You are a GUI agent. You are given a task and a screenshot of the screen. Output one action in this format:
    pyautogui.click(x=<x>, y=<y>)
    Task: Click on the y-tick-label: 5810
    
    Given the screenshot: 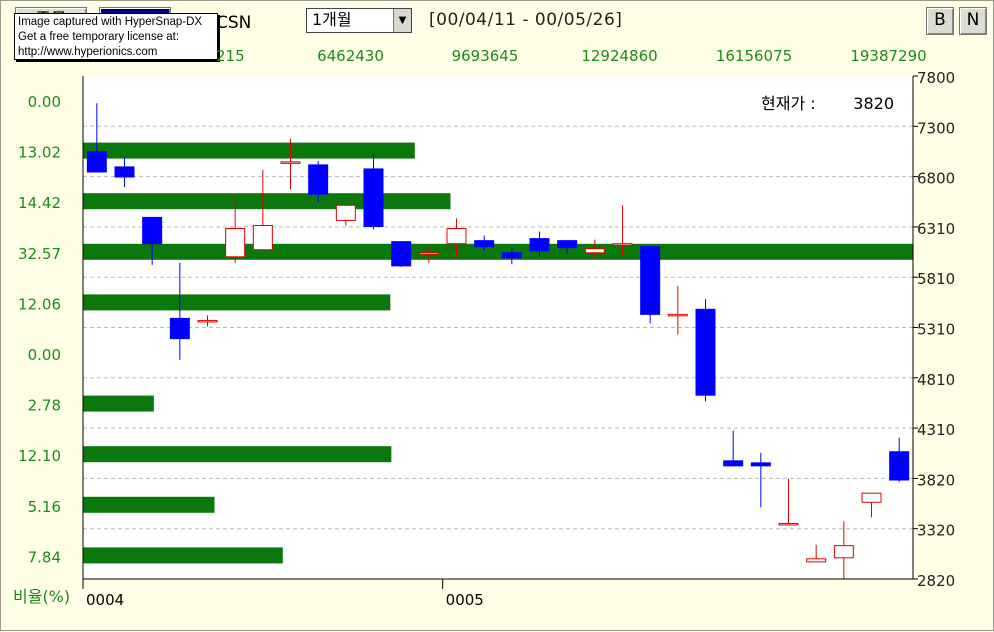 What is the action you would take?
    pyautogui.click(x=936, y=279)
    